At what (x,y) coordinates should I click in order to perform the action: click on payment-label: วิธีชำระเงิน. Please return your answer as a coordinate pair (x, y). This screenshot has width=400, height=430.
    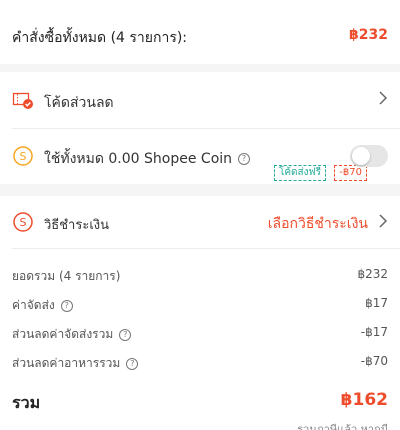
    Looking at the image, I should click on (76, 225).